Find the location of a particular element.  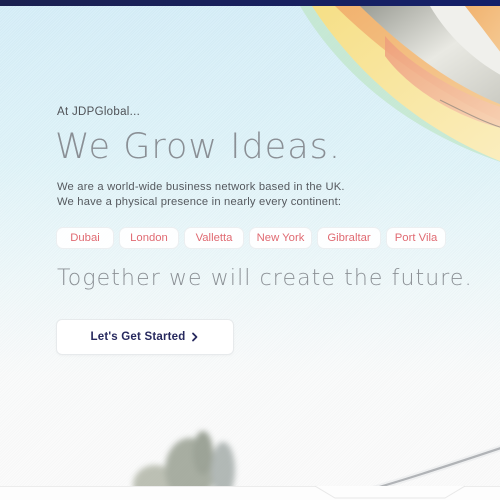

page-headline: We Grow Ideas. is located at coordinates (198, 147).